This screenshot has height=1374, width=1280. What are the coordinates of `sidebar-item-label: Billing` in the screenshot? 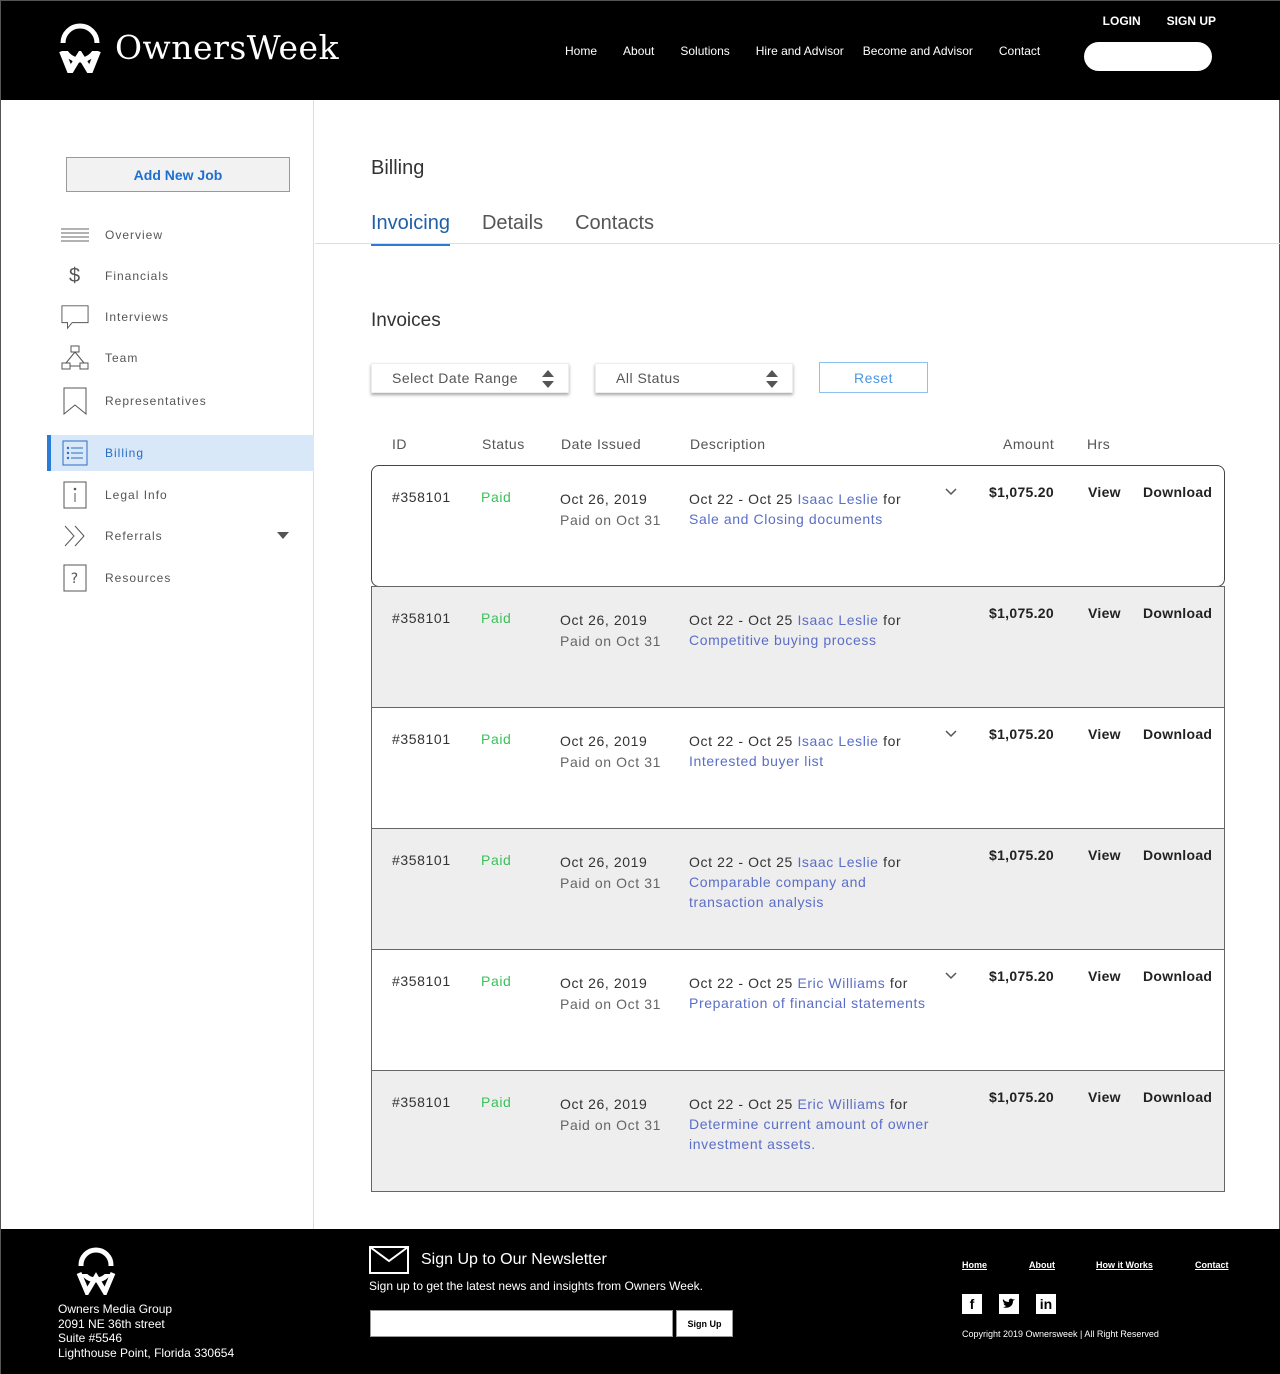 It's located at (125, 453).